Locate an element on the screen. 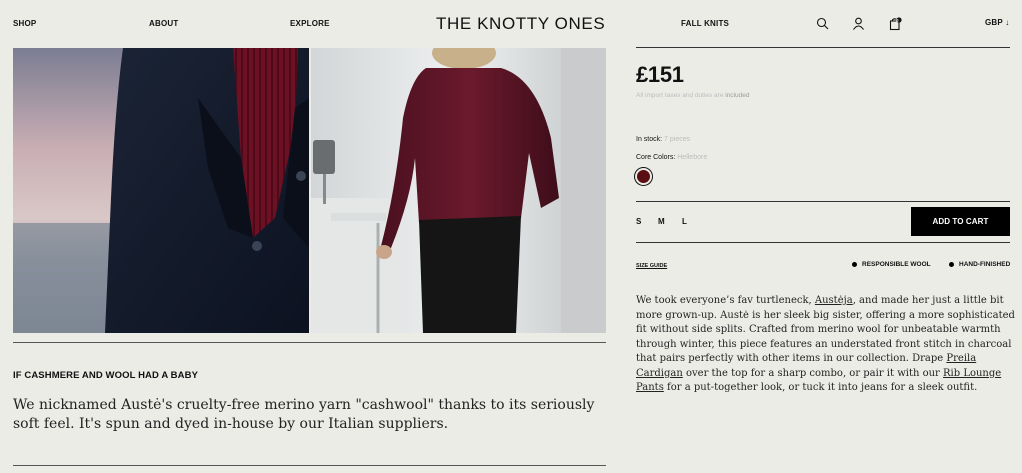  product-price: £151 is located at coordinates (660, 74).